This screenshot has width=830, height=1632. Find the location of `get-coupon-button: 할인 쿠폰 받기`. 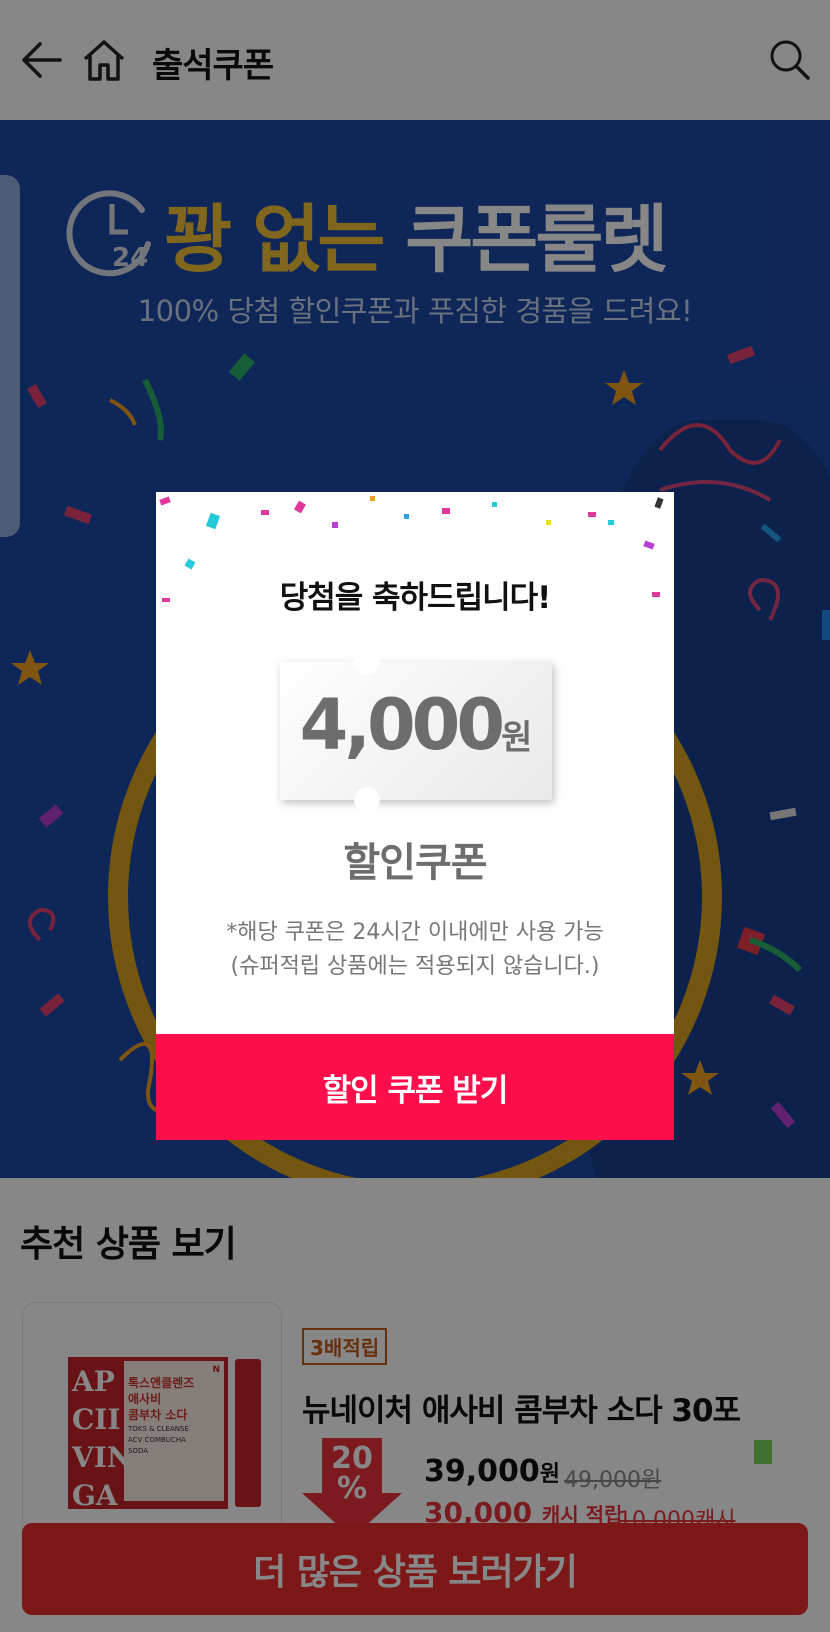

get-coupon-button: 할인 쿠폰 받기 is located at coordinates (415, 1087).